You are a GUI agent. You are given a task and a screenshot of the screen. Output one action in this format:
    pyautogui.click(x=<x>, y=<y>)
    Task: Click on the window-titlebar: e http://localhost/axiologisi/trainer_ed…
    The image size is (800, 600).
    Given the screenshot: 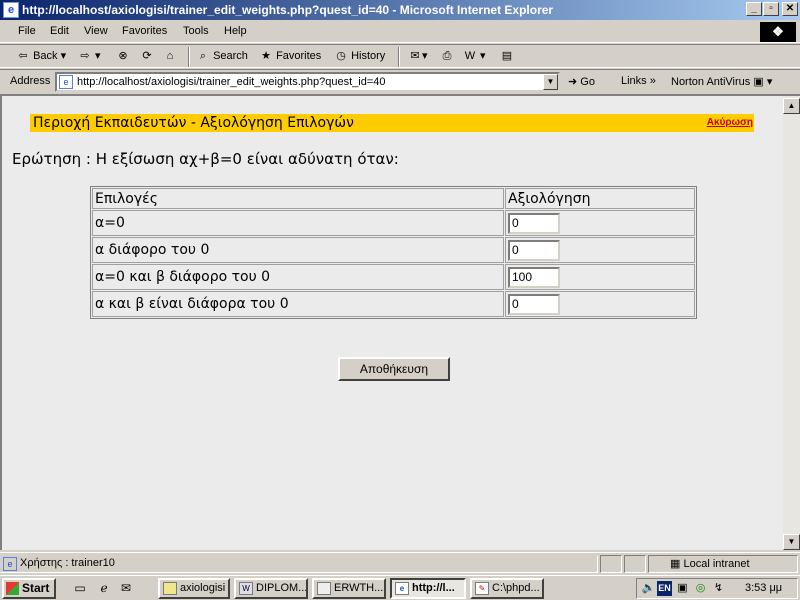 What is the action you would take?
    pyautogui.click(x=400, y=10)
    